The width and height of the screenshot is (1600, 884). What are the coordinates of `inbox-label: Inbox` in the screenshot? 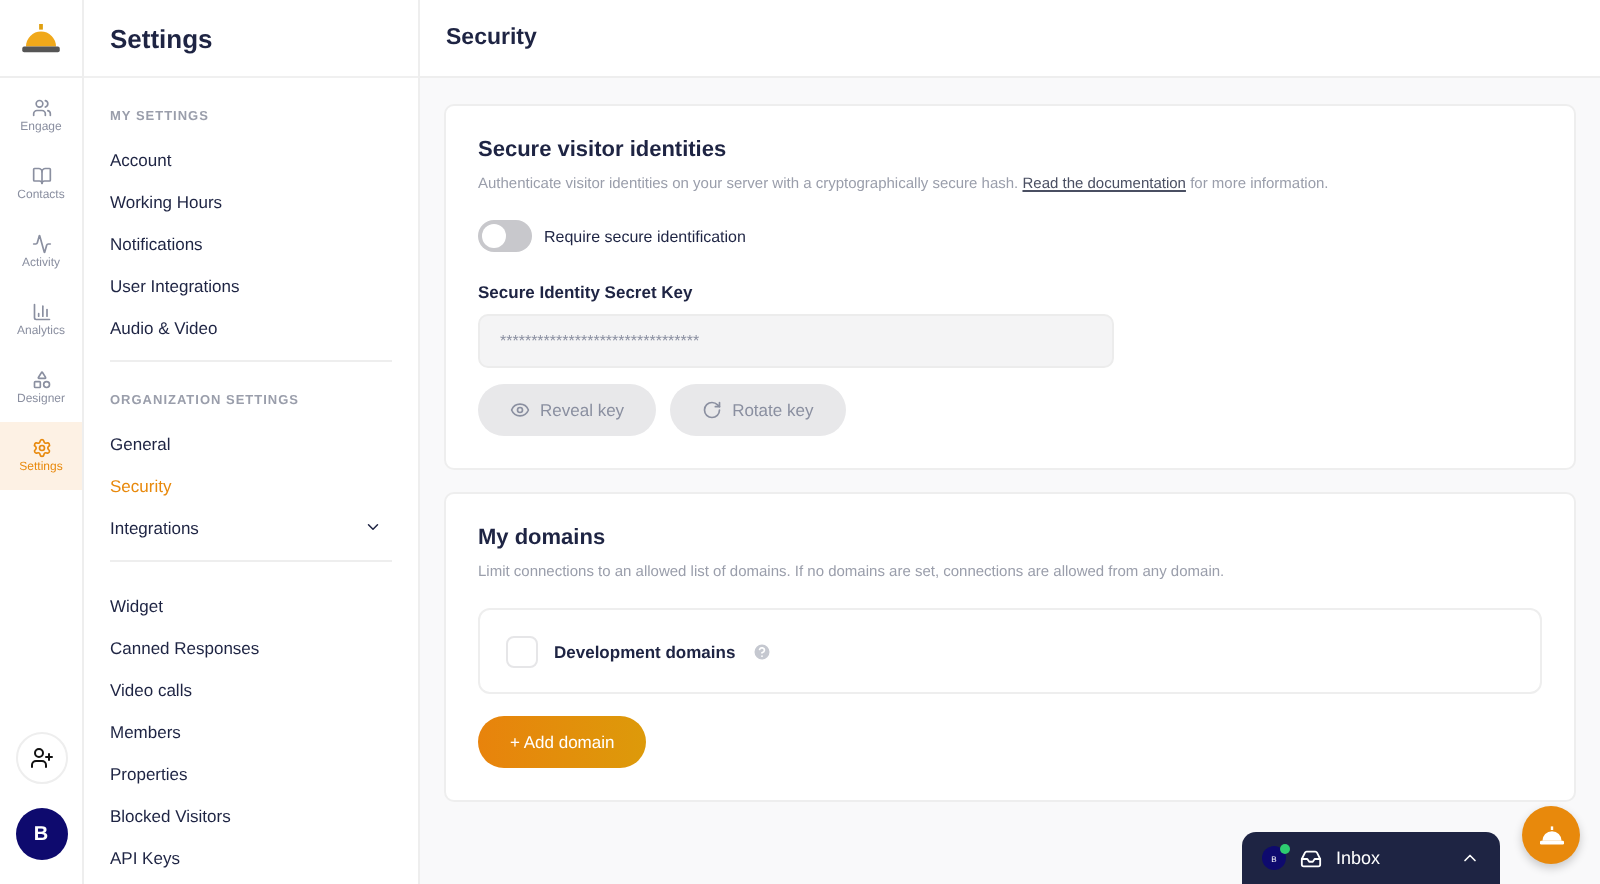 It's located at (1359, 858).